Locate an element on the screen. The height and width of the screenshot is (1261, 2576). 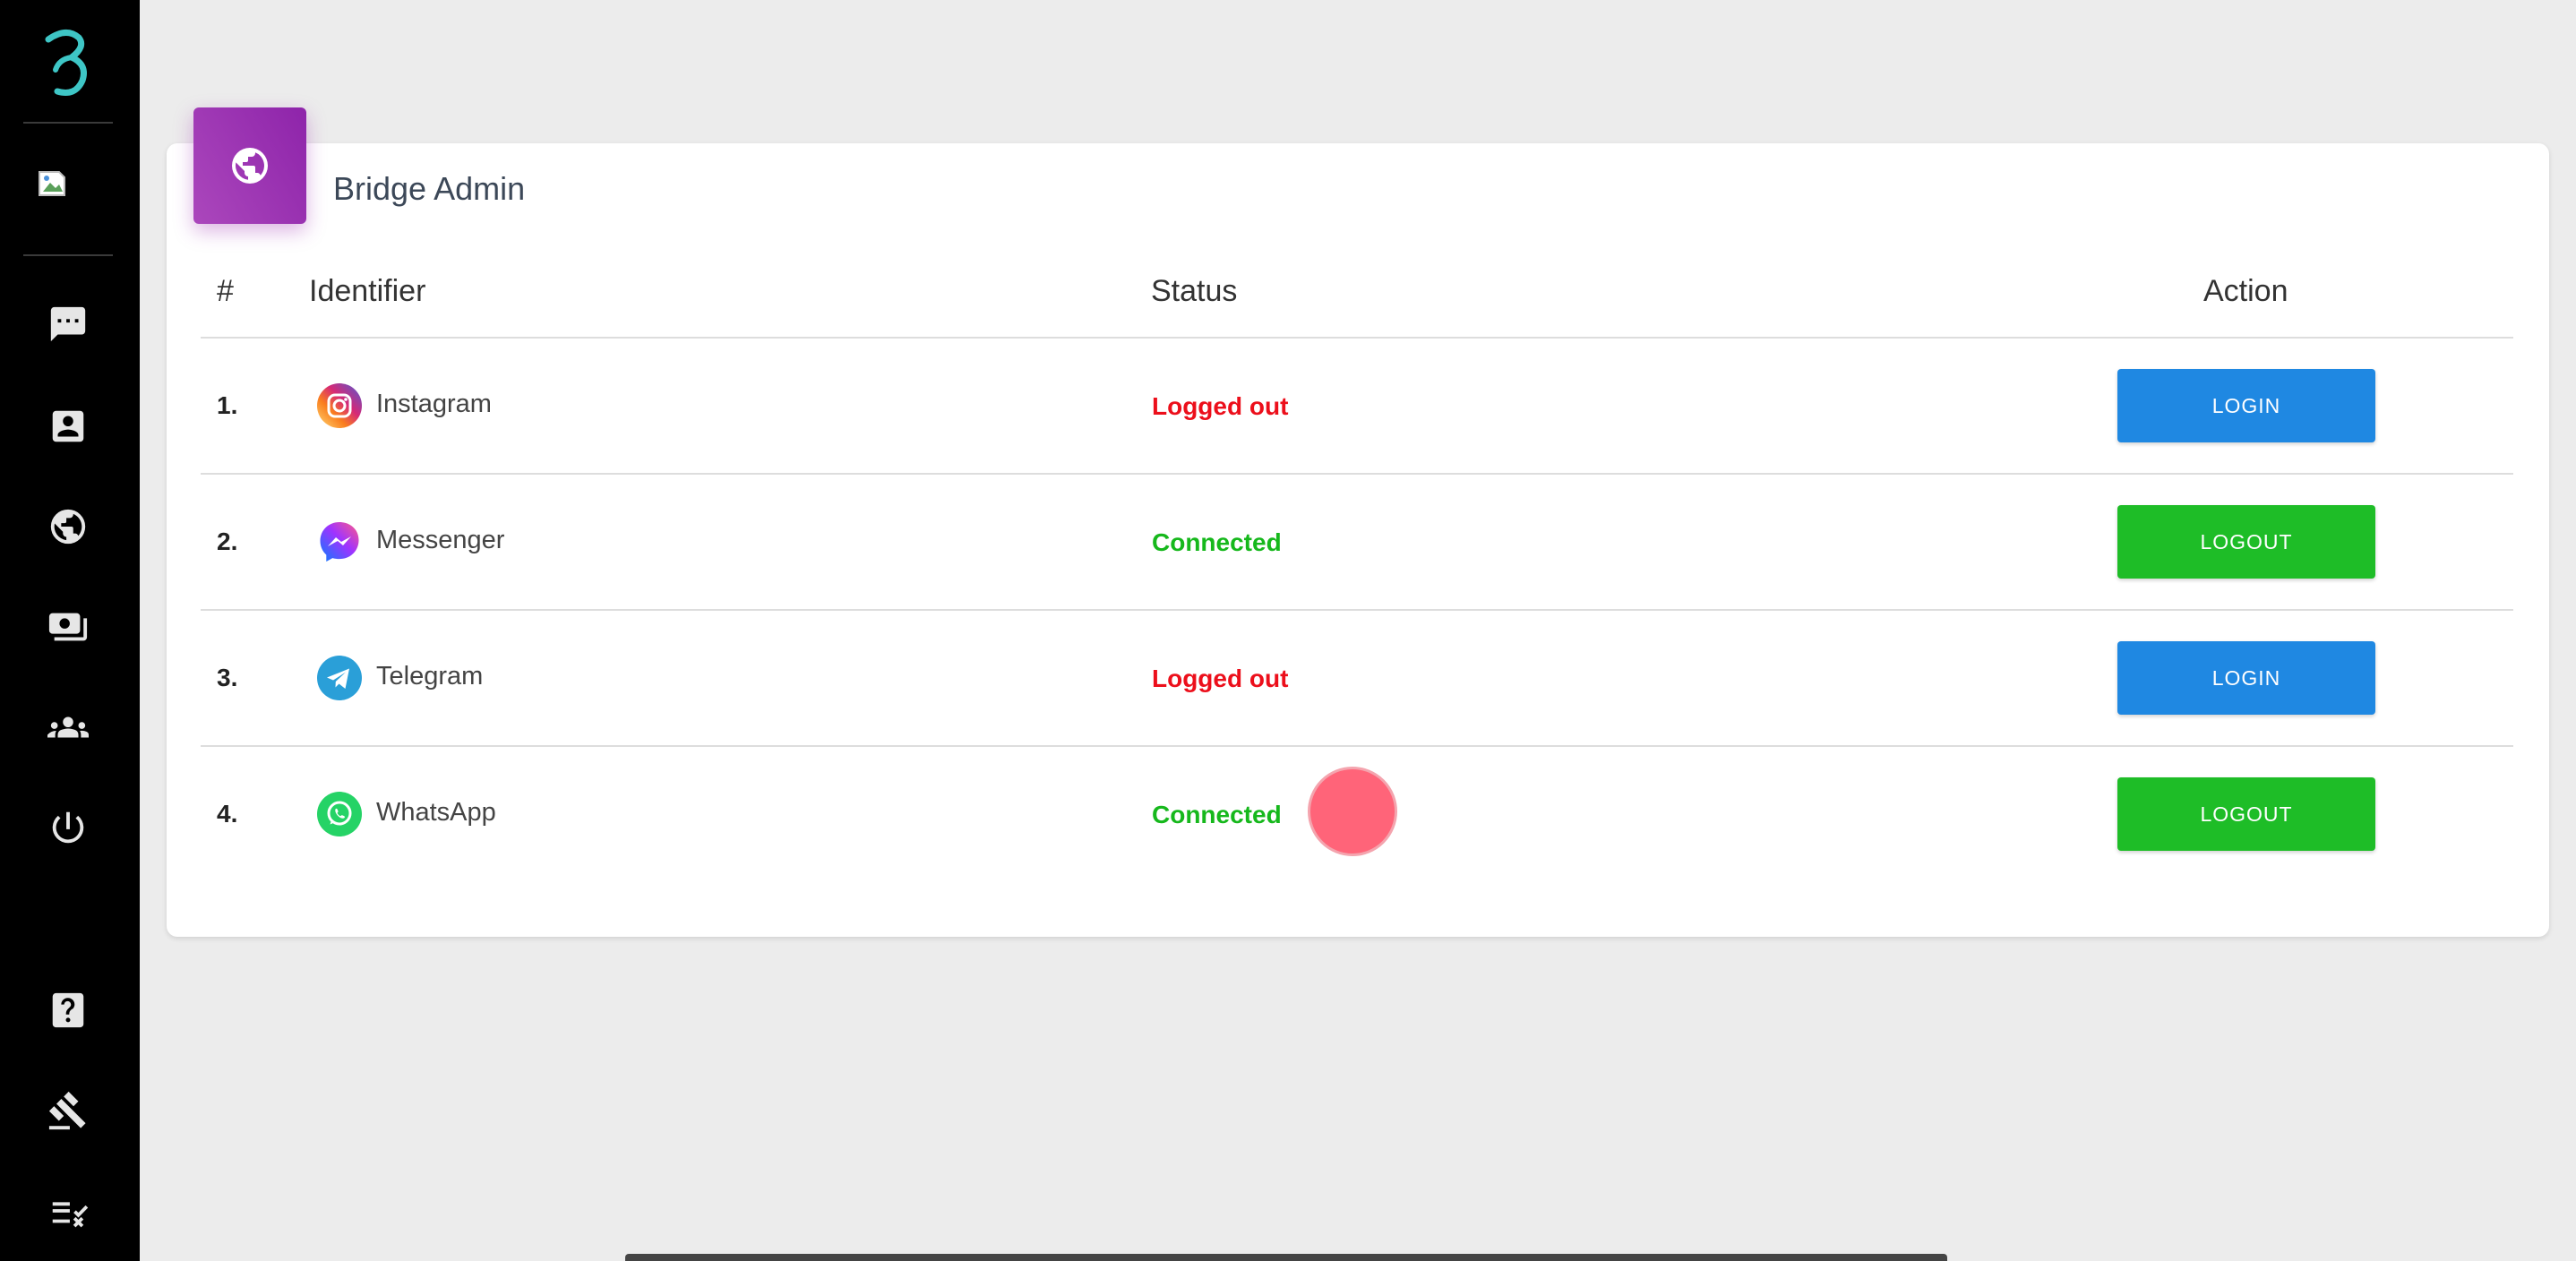
messenger-icon is located at coordinates (339, 542).